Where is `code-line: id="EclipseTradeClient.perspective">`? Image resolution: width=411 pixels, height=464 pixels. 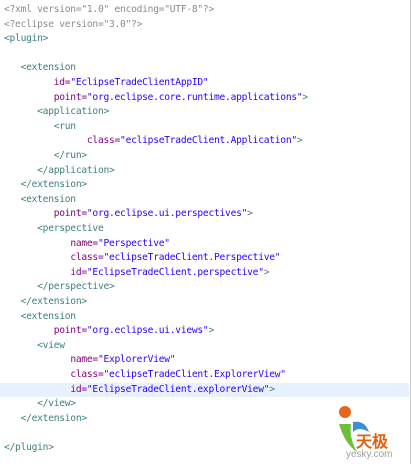 code-line: id="EclipseTradeClient.perspective"> is located at coordinates (204, 273).